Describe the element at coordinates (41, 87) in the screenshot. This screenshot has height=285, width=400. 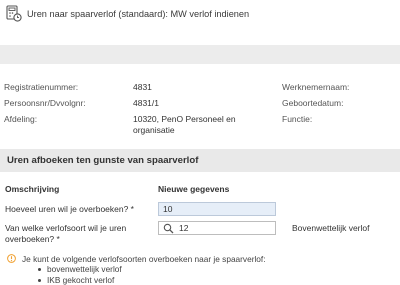
I see `registratienummer-label: Registratienummer:` at that location.